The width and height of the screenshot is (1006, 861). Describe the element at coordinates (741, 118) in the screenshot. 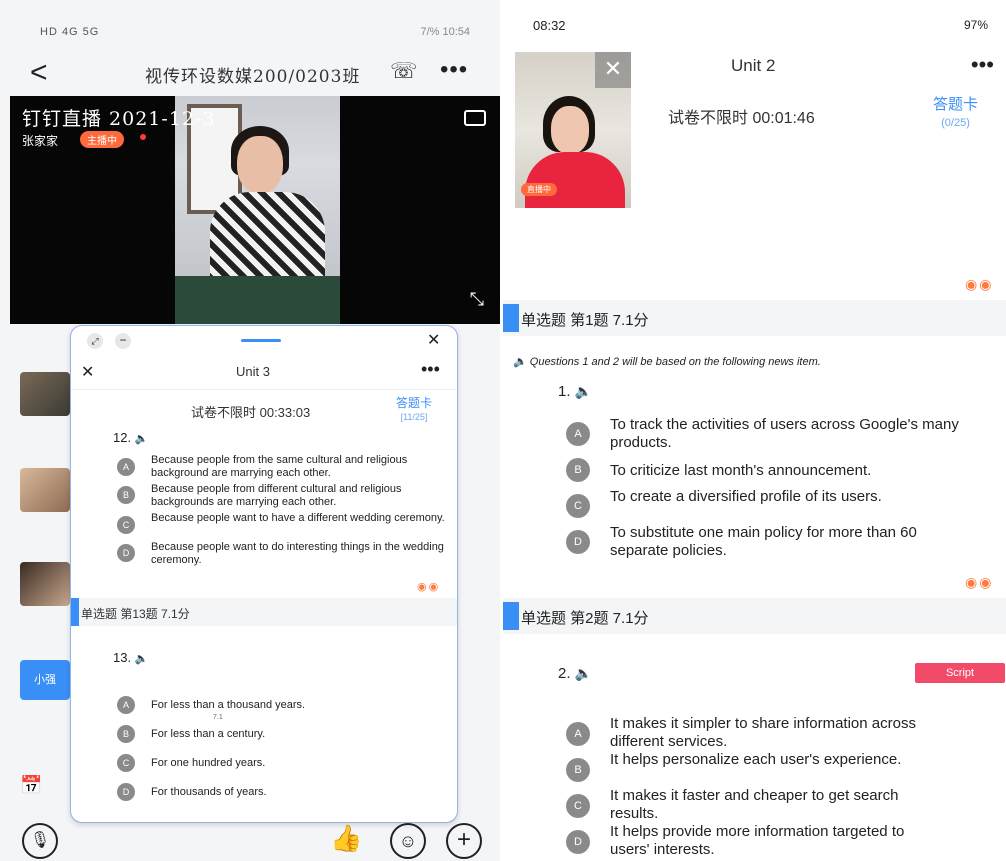

I see `exam-timer: 试卷不限时 00:01:46` at that location.